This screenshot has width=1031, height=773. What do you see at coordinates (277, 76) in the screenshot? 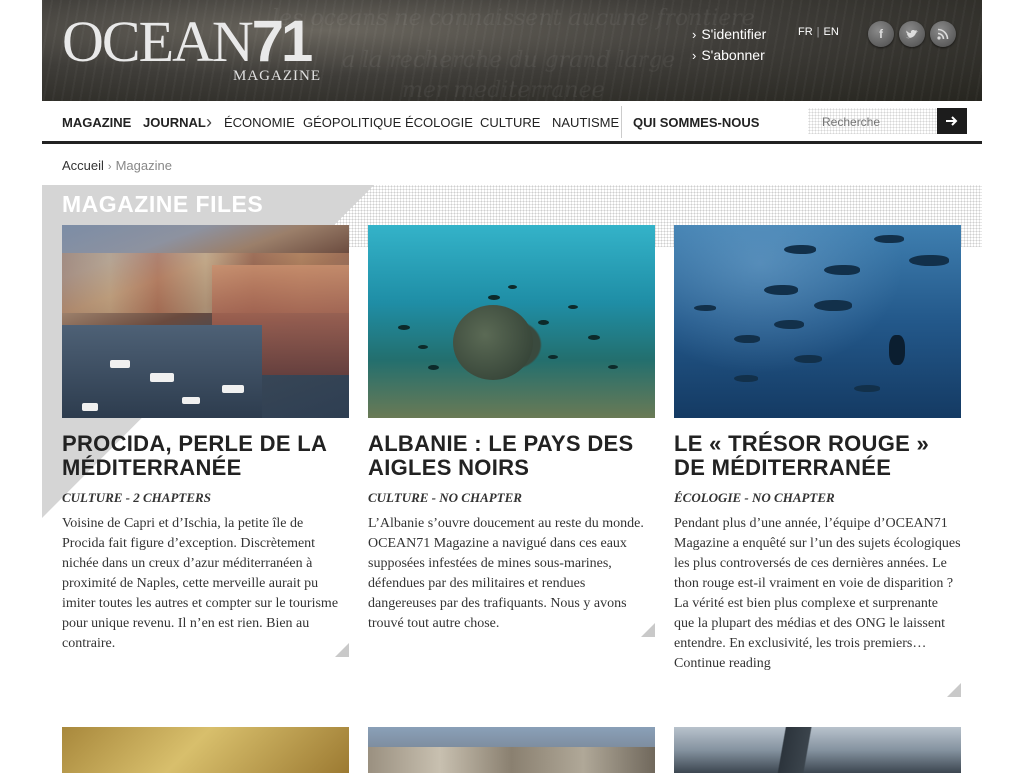
I see `logo-subtitle: MAGAZINE` at bounding box center [277, 76].